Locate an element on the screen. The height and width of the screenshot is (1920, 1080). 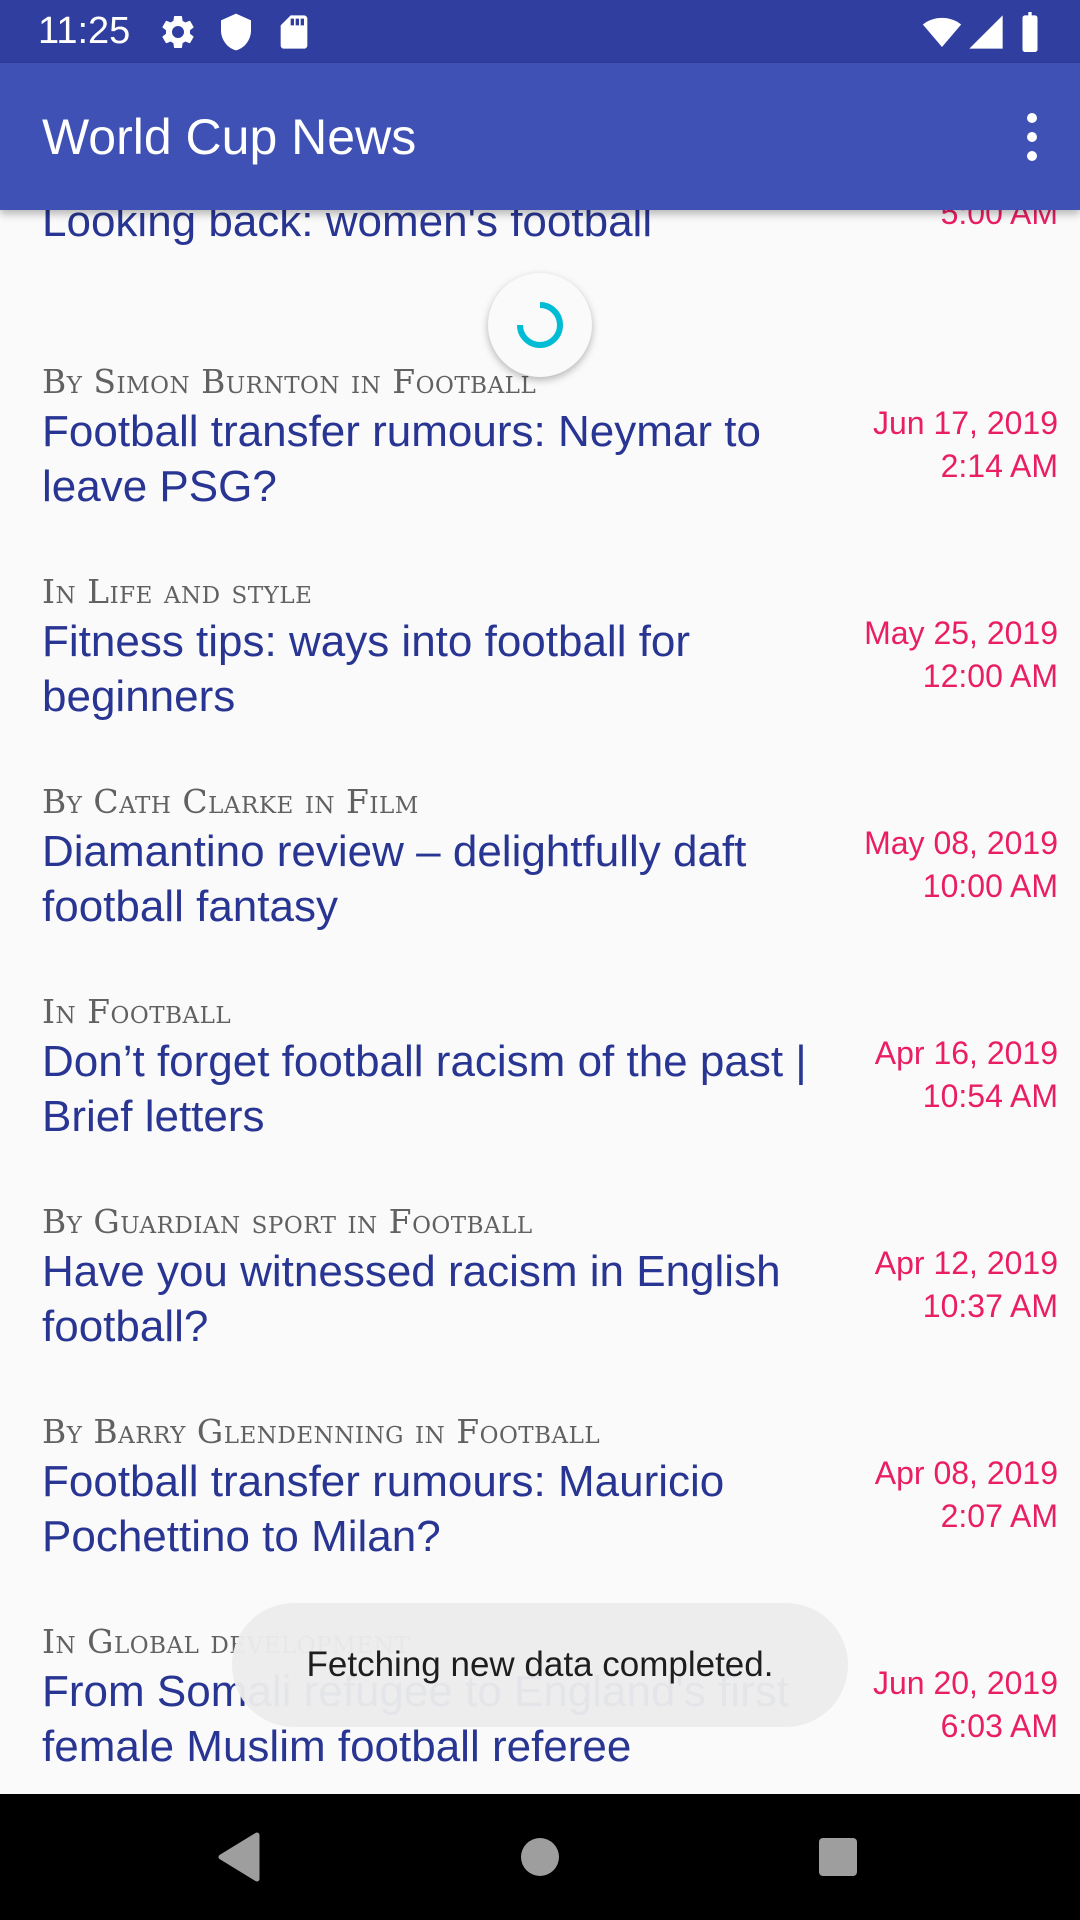
status-time: 11:25 is located at coordinates (84, 31).